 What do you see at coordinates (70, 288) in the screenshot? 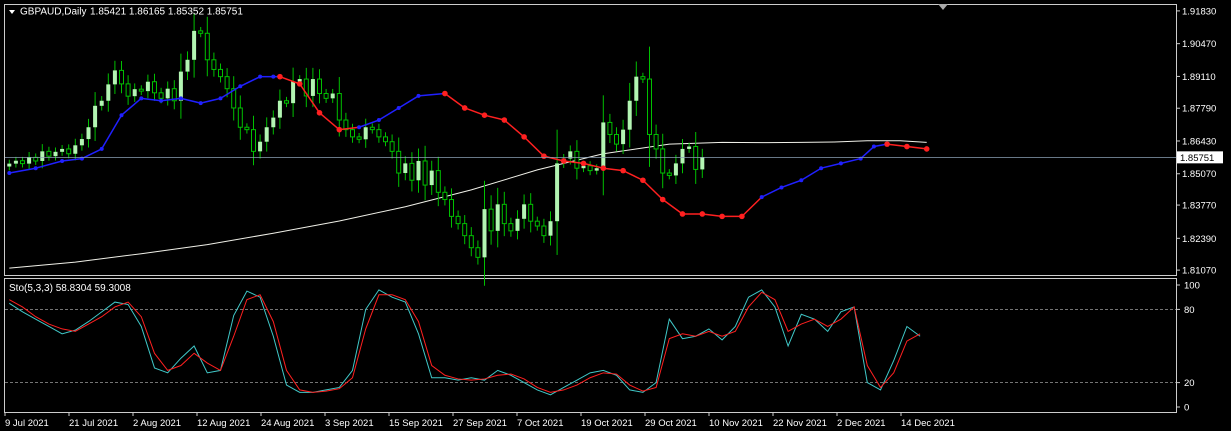
I see `stochastic-label: Sto(5,3,3) 58.8304 59.3008` at bounding box center [70, 288].